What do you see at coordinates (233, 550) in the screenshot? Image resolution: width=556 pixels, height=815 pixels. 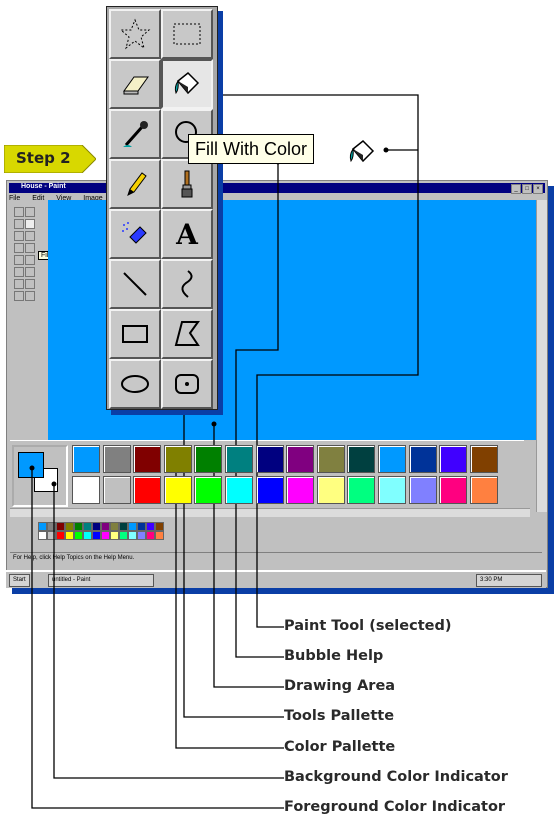 I see `callout-line-tools-pallette` at bounding box center [233, 550].